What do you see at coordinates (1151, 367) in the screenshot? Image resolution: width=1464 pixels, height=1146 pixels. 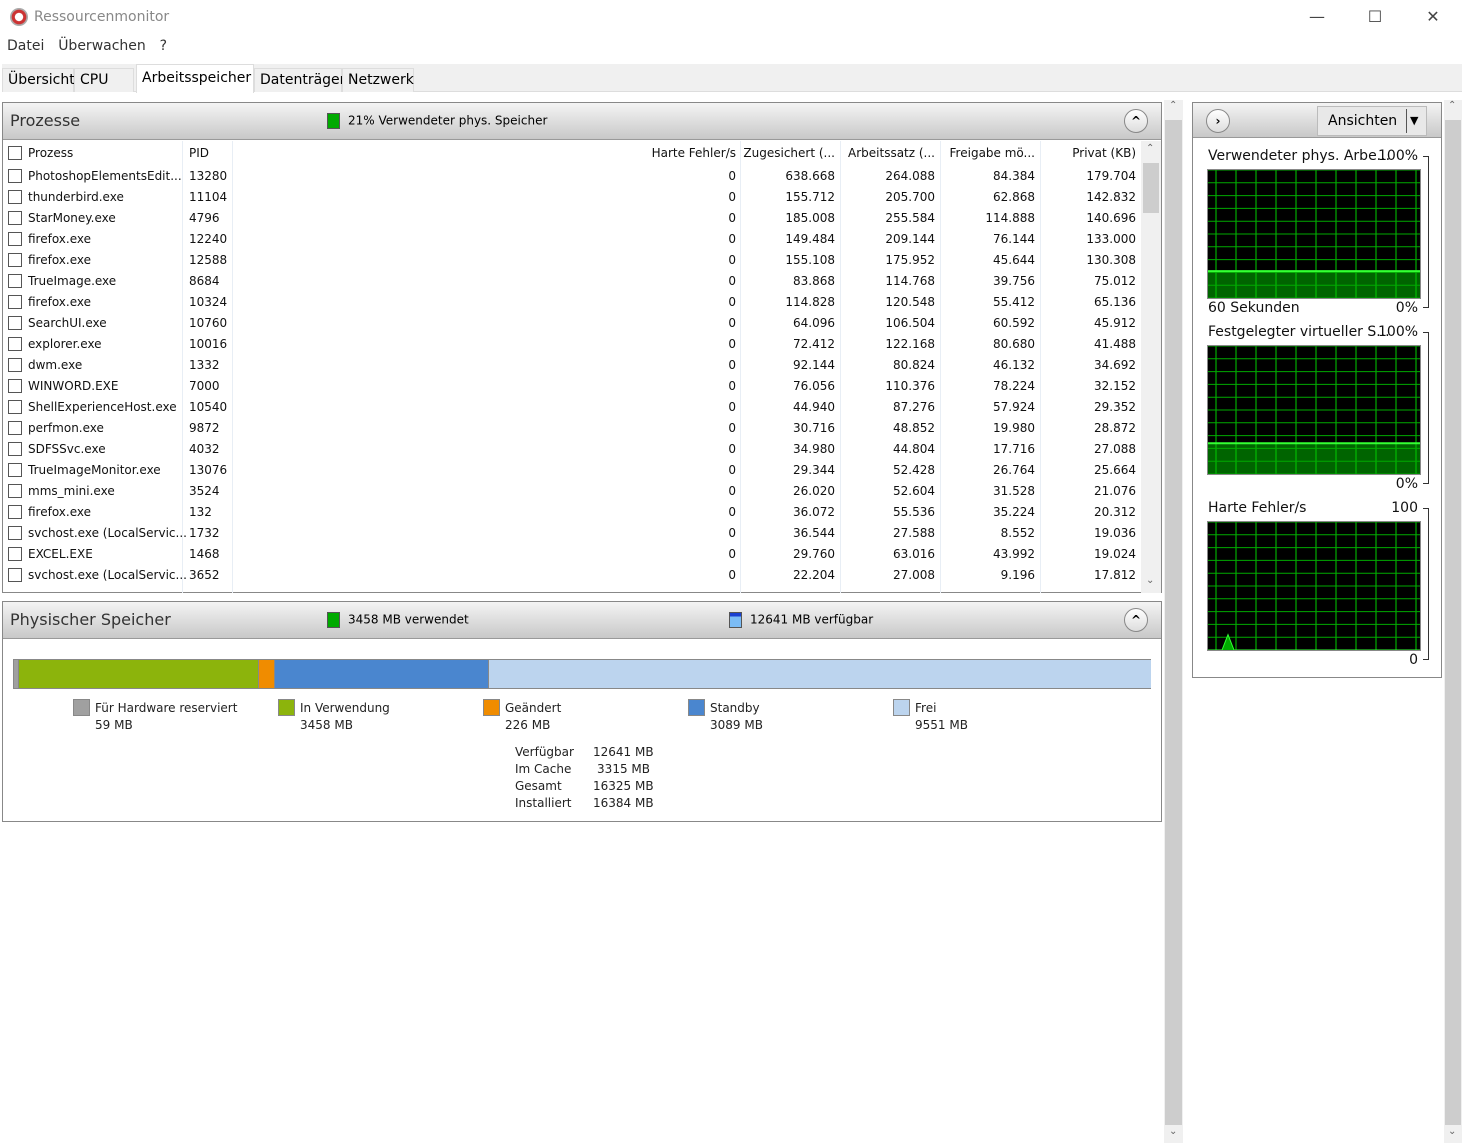 I see `processes-scrollbar: ⌃ ⌄` at bounding box center [1151, 367].